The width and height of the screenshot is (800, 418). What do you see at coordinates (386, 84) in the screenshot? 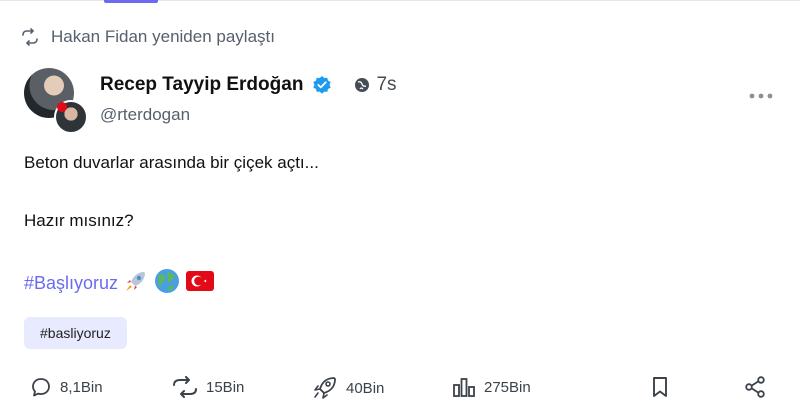
I see `time-text: 7s` at bounding box center [386, 84].